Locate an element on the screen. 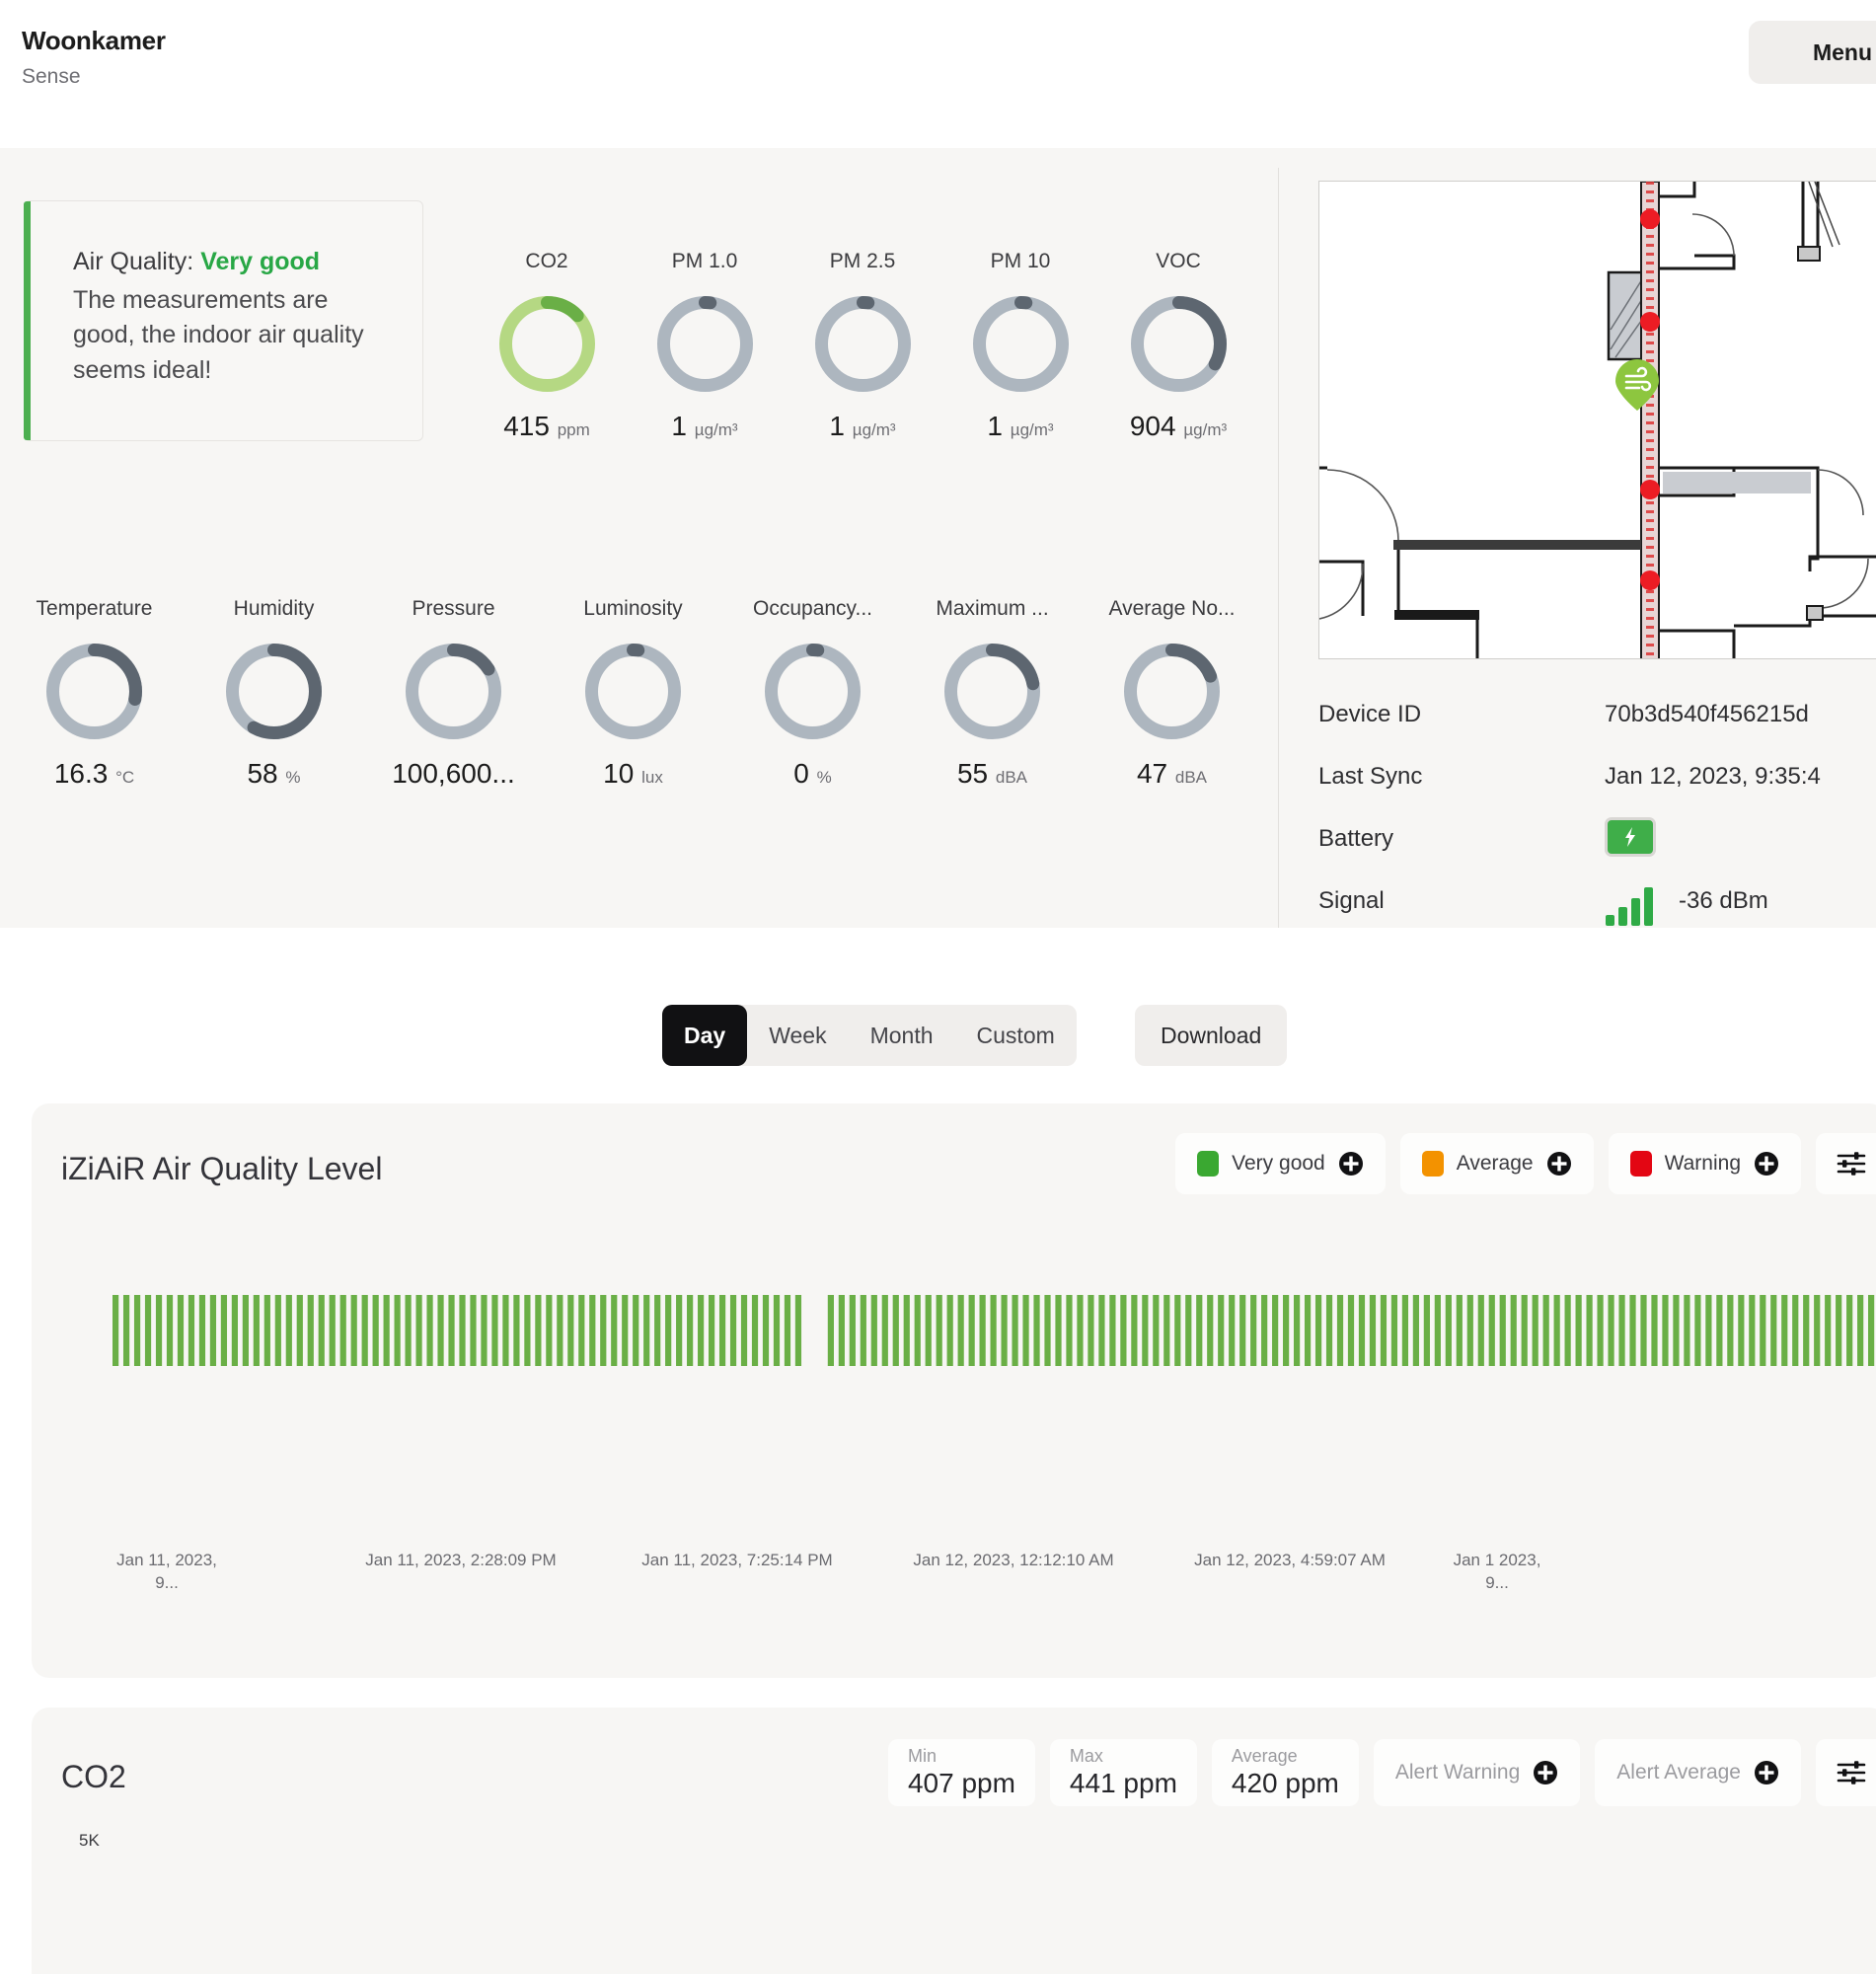 The width and height of the screenshot is (1876, 1974). sensor-gauge-average-no: Average No... 47 dBA is located at coordinates (1172, 693).